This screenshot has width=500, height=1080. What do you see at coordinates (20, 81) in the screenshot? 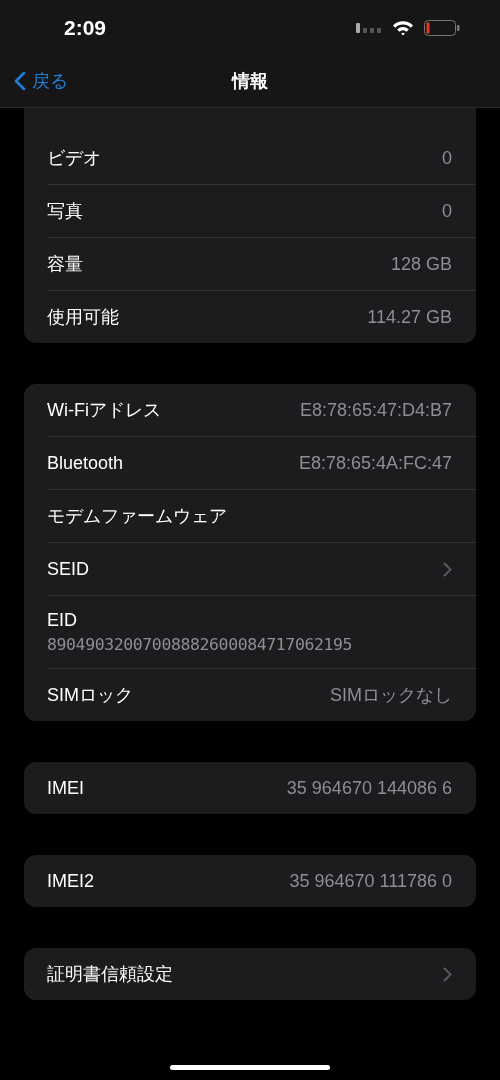
I see `back-chevron-icon` at bounding box center [20, 81].